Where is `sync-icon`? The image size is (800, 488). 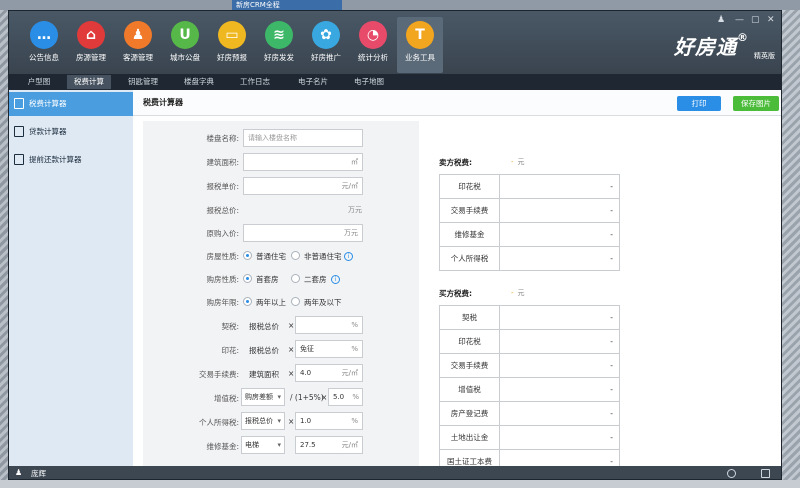 sync-icon is located at coordinates (765, 473).